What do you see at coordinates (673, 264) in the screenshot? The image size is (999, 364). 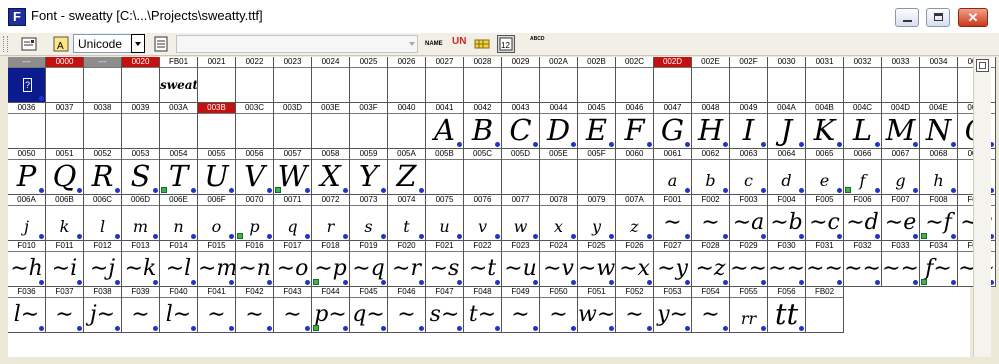 I see `glyph-cell: F027 ∼y` at bounding box center [673, 264].